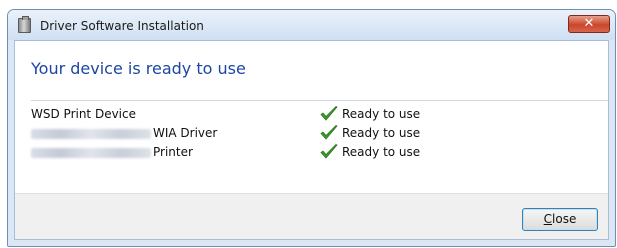 The width and height of the screenshot is (617, 248). Describe the element at coordinates (24, 24) in the screenshot. I see `device-icon` at that location.